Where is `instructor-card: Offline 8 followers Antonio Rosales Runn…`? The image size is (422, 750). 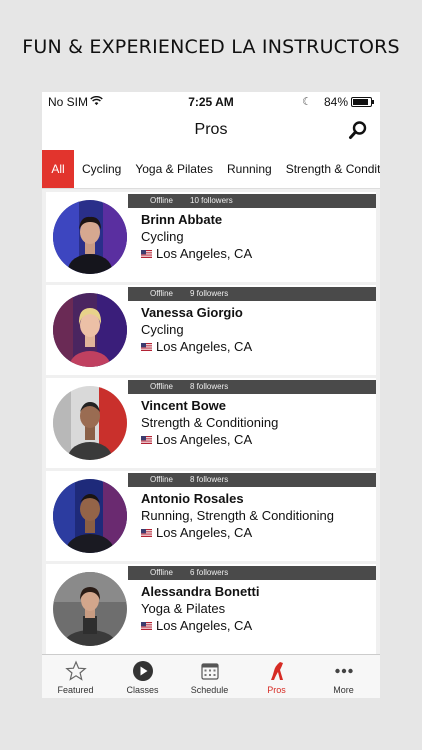 instructor-card: Offline 8 followers Antonio Rosales Runn… is located at coordinates (211, 516).